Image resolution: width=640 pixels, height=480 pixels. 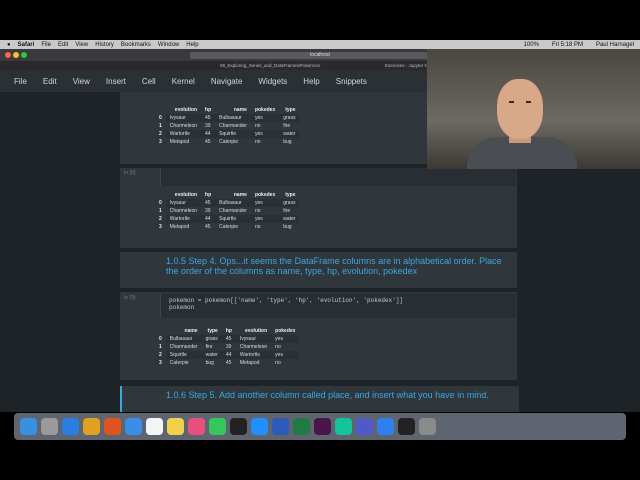 I want to click on jmenu-cell: Cell, so click(x=149, y=81).